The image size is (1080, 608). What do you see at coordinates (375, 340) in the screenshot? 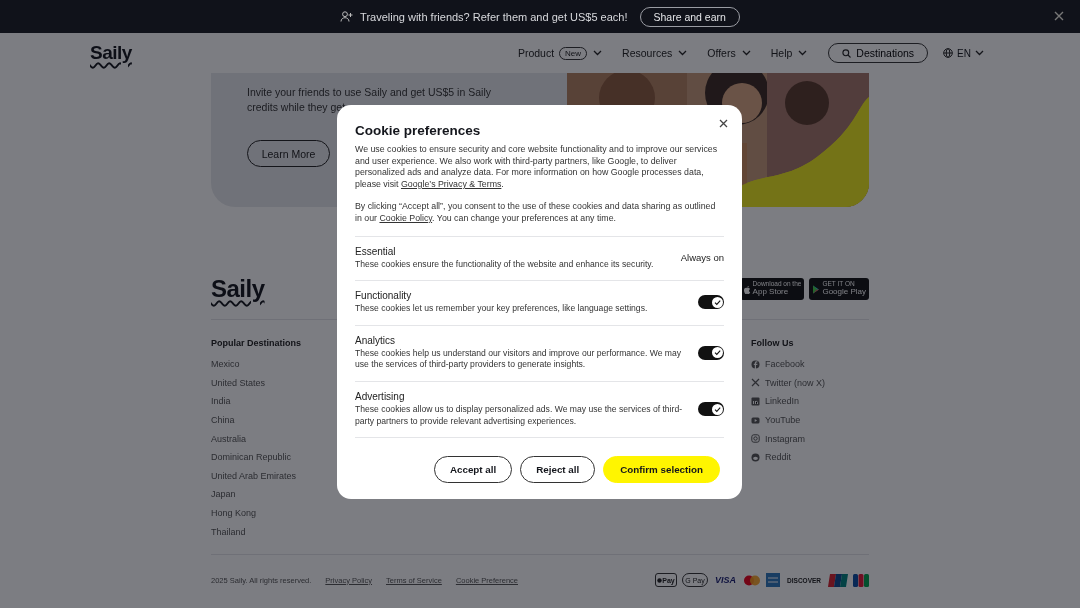
I see `category-name: Analytics` at bounding box center [375, 340].